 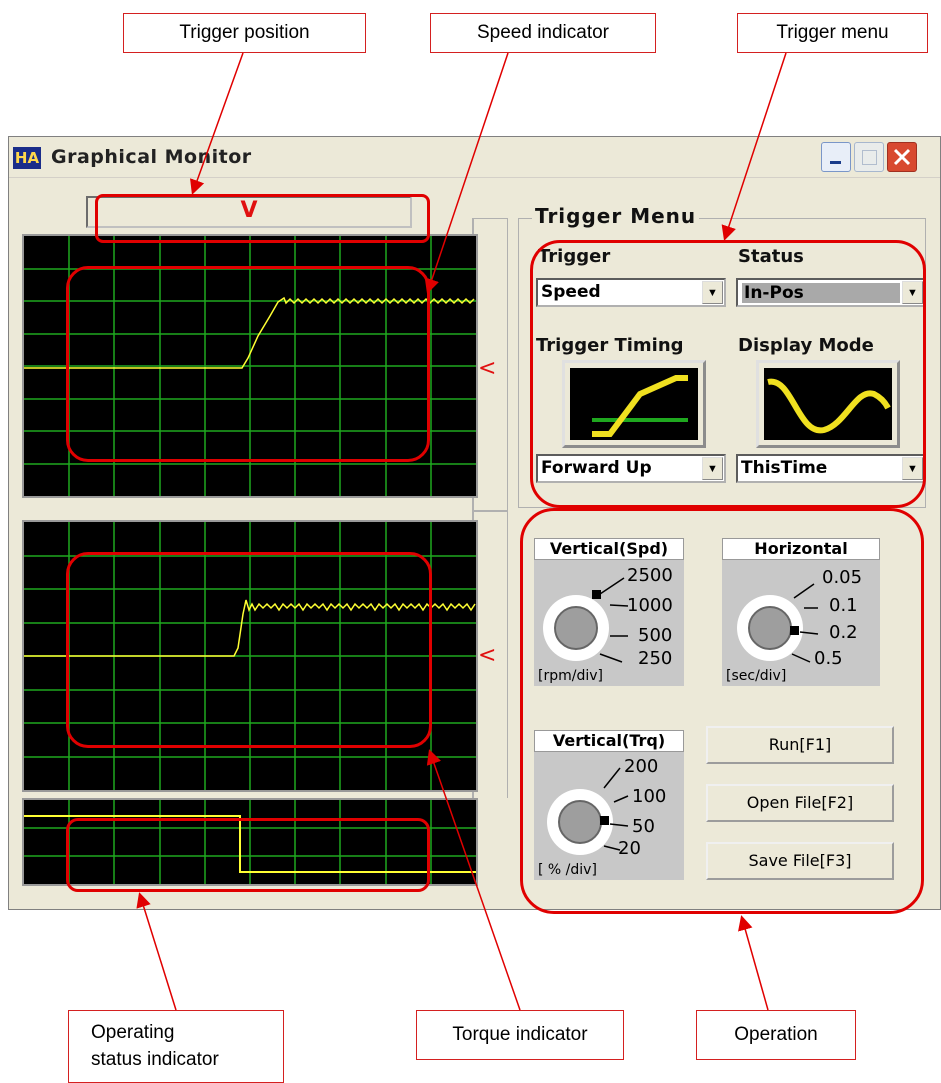 What do you see at coordinates (27, 158) in the screenshot?
I see `app-logo-icon: HA` at bounding box center [27, 158].